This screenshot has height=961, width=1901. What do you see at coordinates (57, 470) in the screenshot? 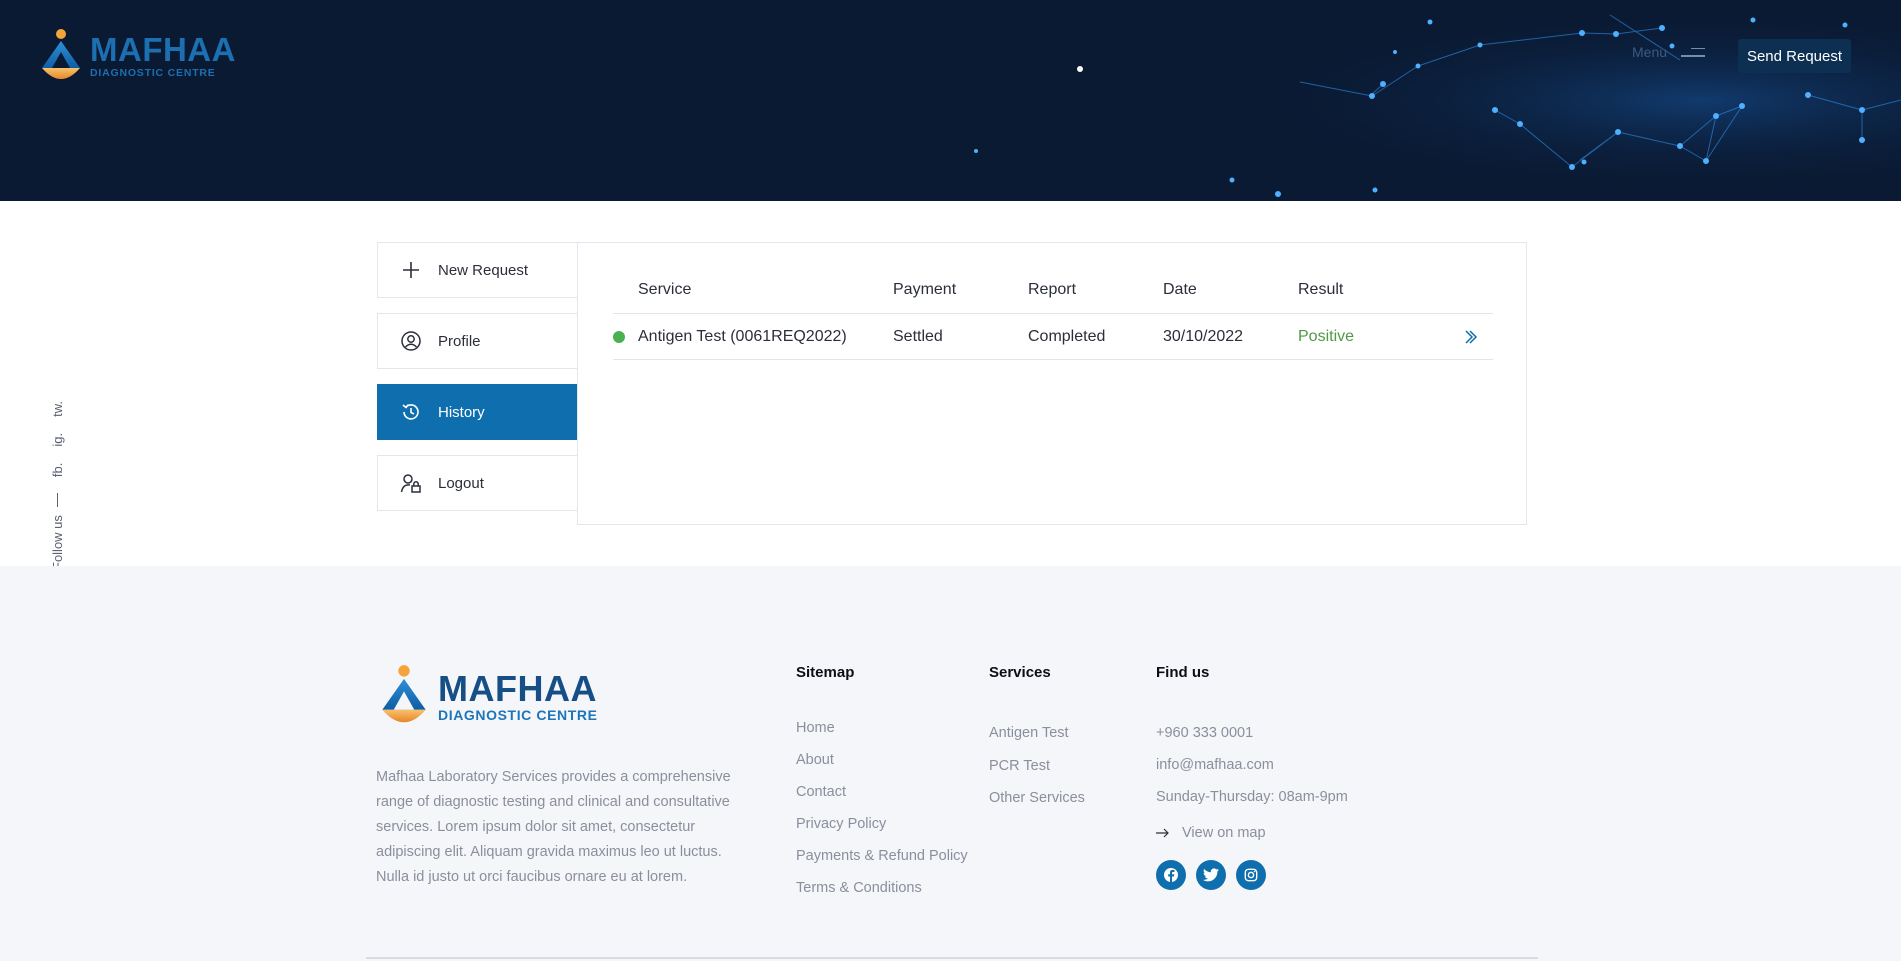
I see `facebook-link: fb.` at bounding box center [57, 470].